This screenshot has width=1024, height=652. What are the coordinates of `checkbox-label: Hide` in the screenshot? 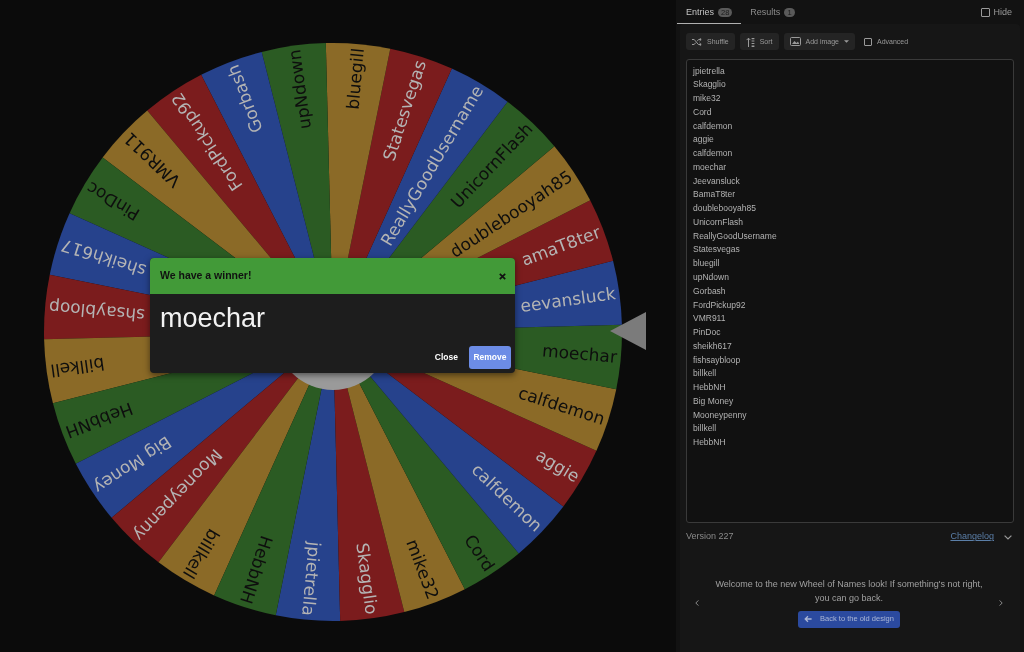 It's located at (1002, 12).